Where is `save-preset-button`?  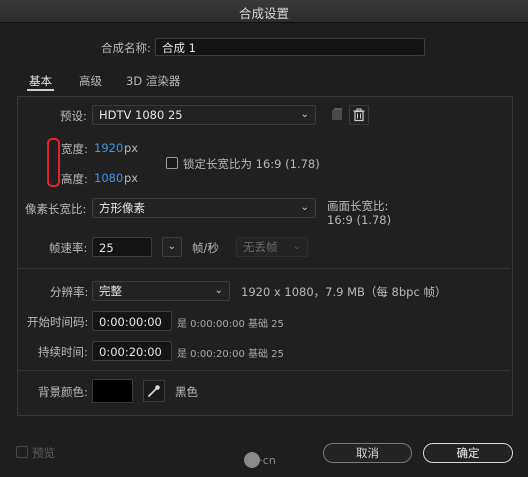
save-preset-button is located at coordinates (337, 115).